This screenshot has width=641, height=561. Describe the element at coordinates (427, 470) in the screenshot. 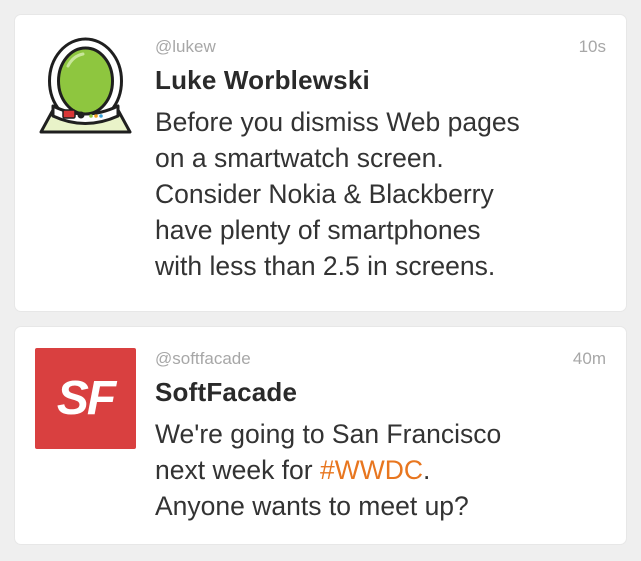

I see `tweet-text-segment: .` at that location.